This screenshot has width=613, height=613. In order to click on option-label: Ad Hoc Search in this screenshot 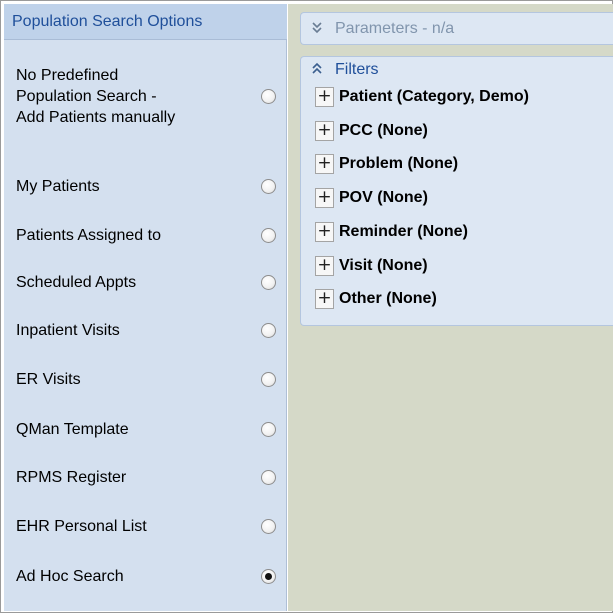, I will do `click(70, 576)`.